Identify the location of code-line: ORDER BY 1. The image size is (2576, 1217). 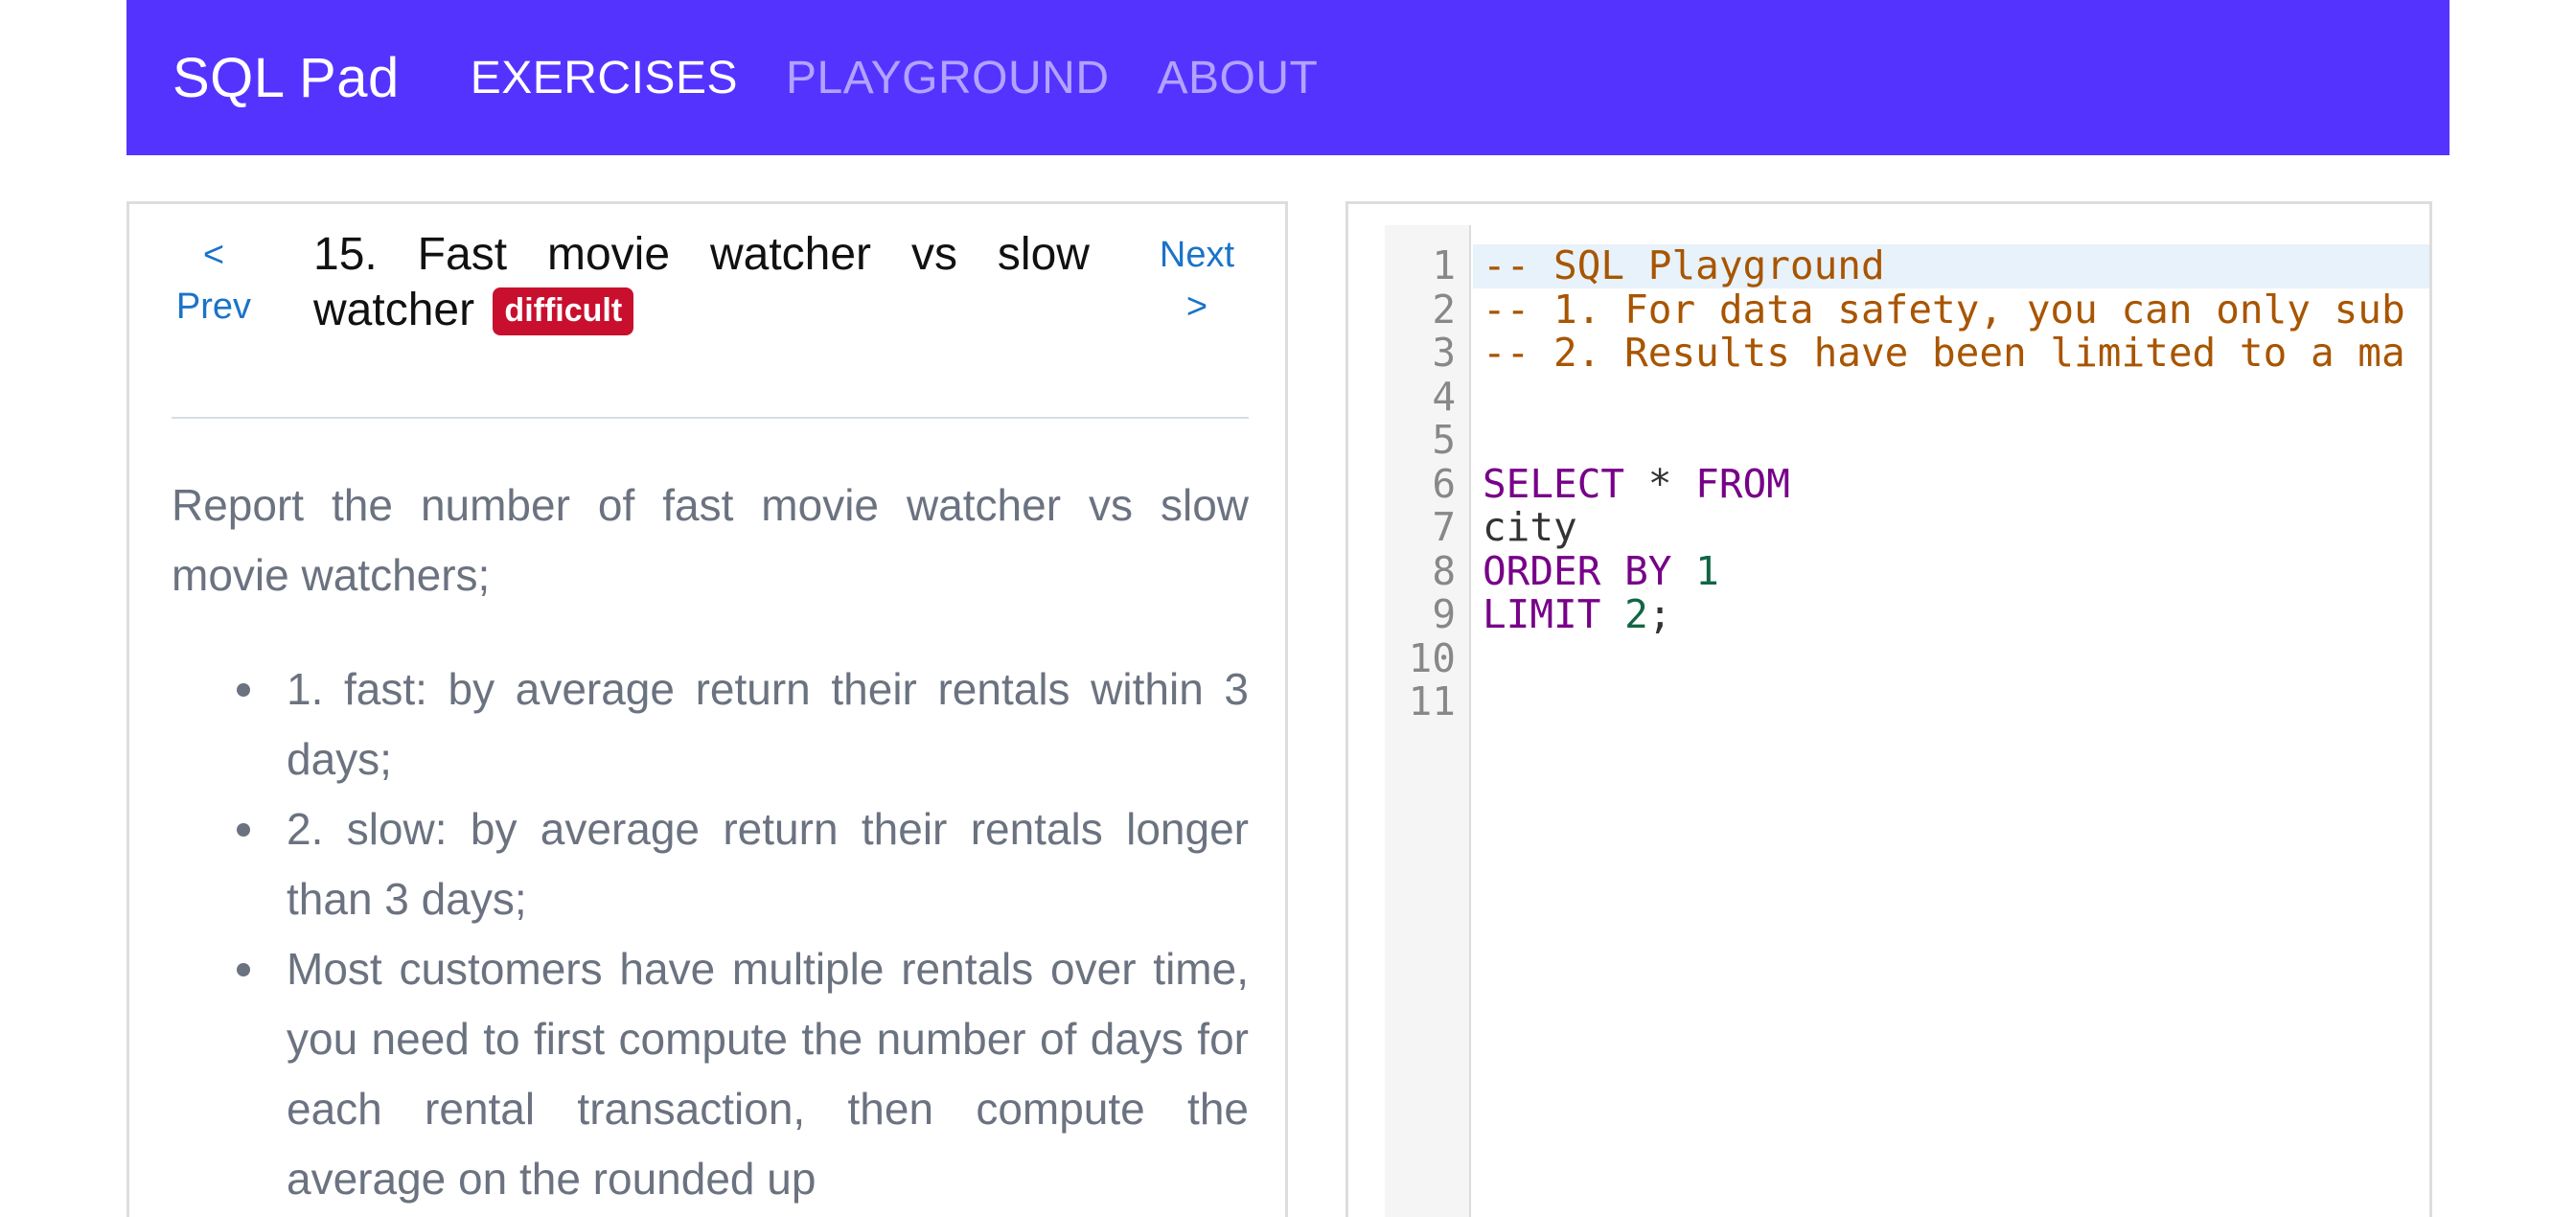
(1956, 570).